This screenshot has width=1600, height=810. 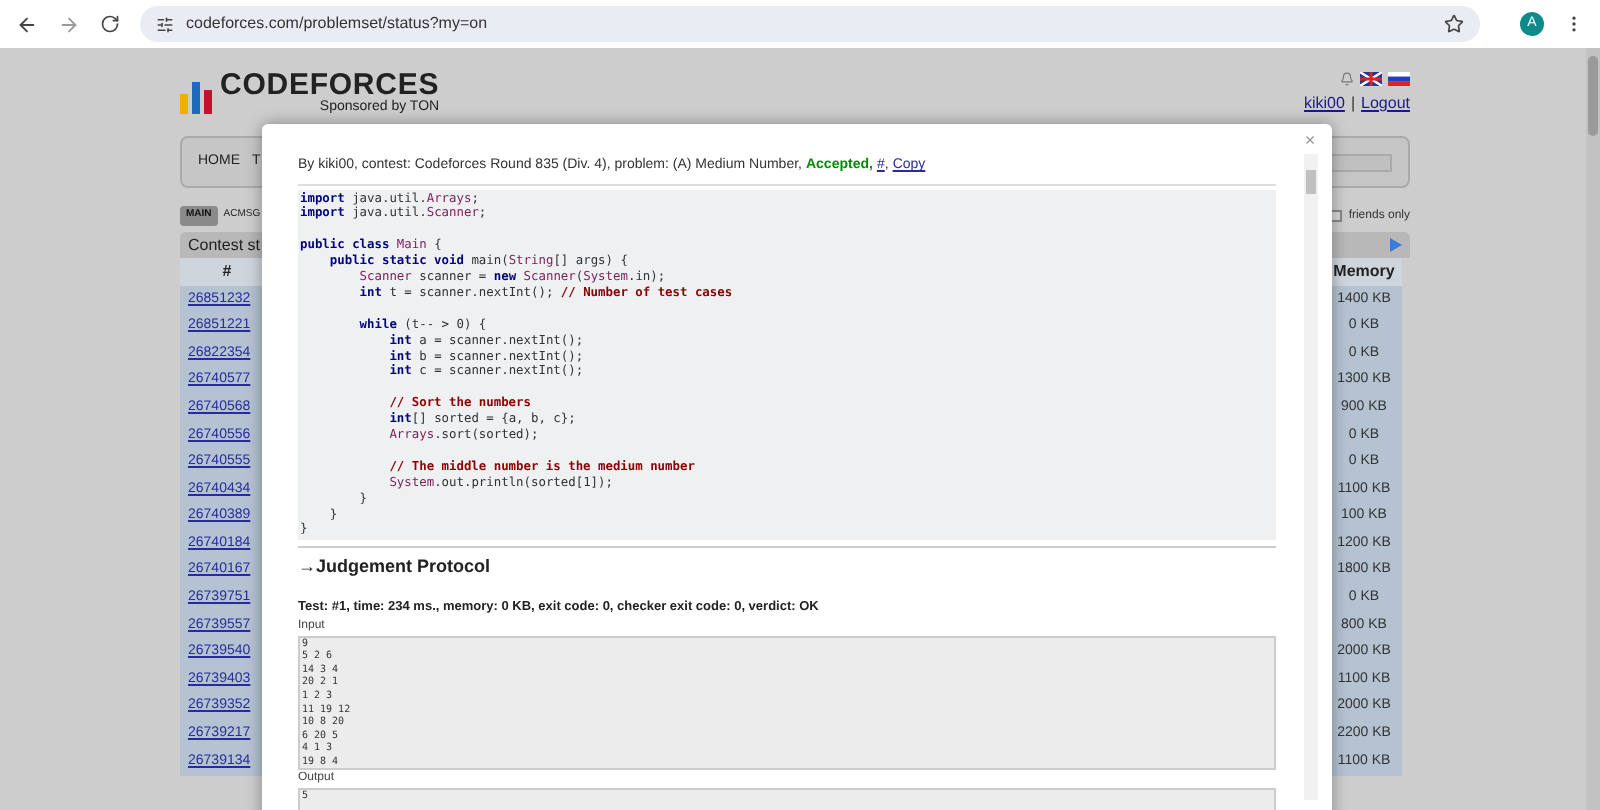 What do you see at coordinates (1399, 79) in the screenshot?
I see `russian-flag-icon` at bounding box center [1399, 79].